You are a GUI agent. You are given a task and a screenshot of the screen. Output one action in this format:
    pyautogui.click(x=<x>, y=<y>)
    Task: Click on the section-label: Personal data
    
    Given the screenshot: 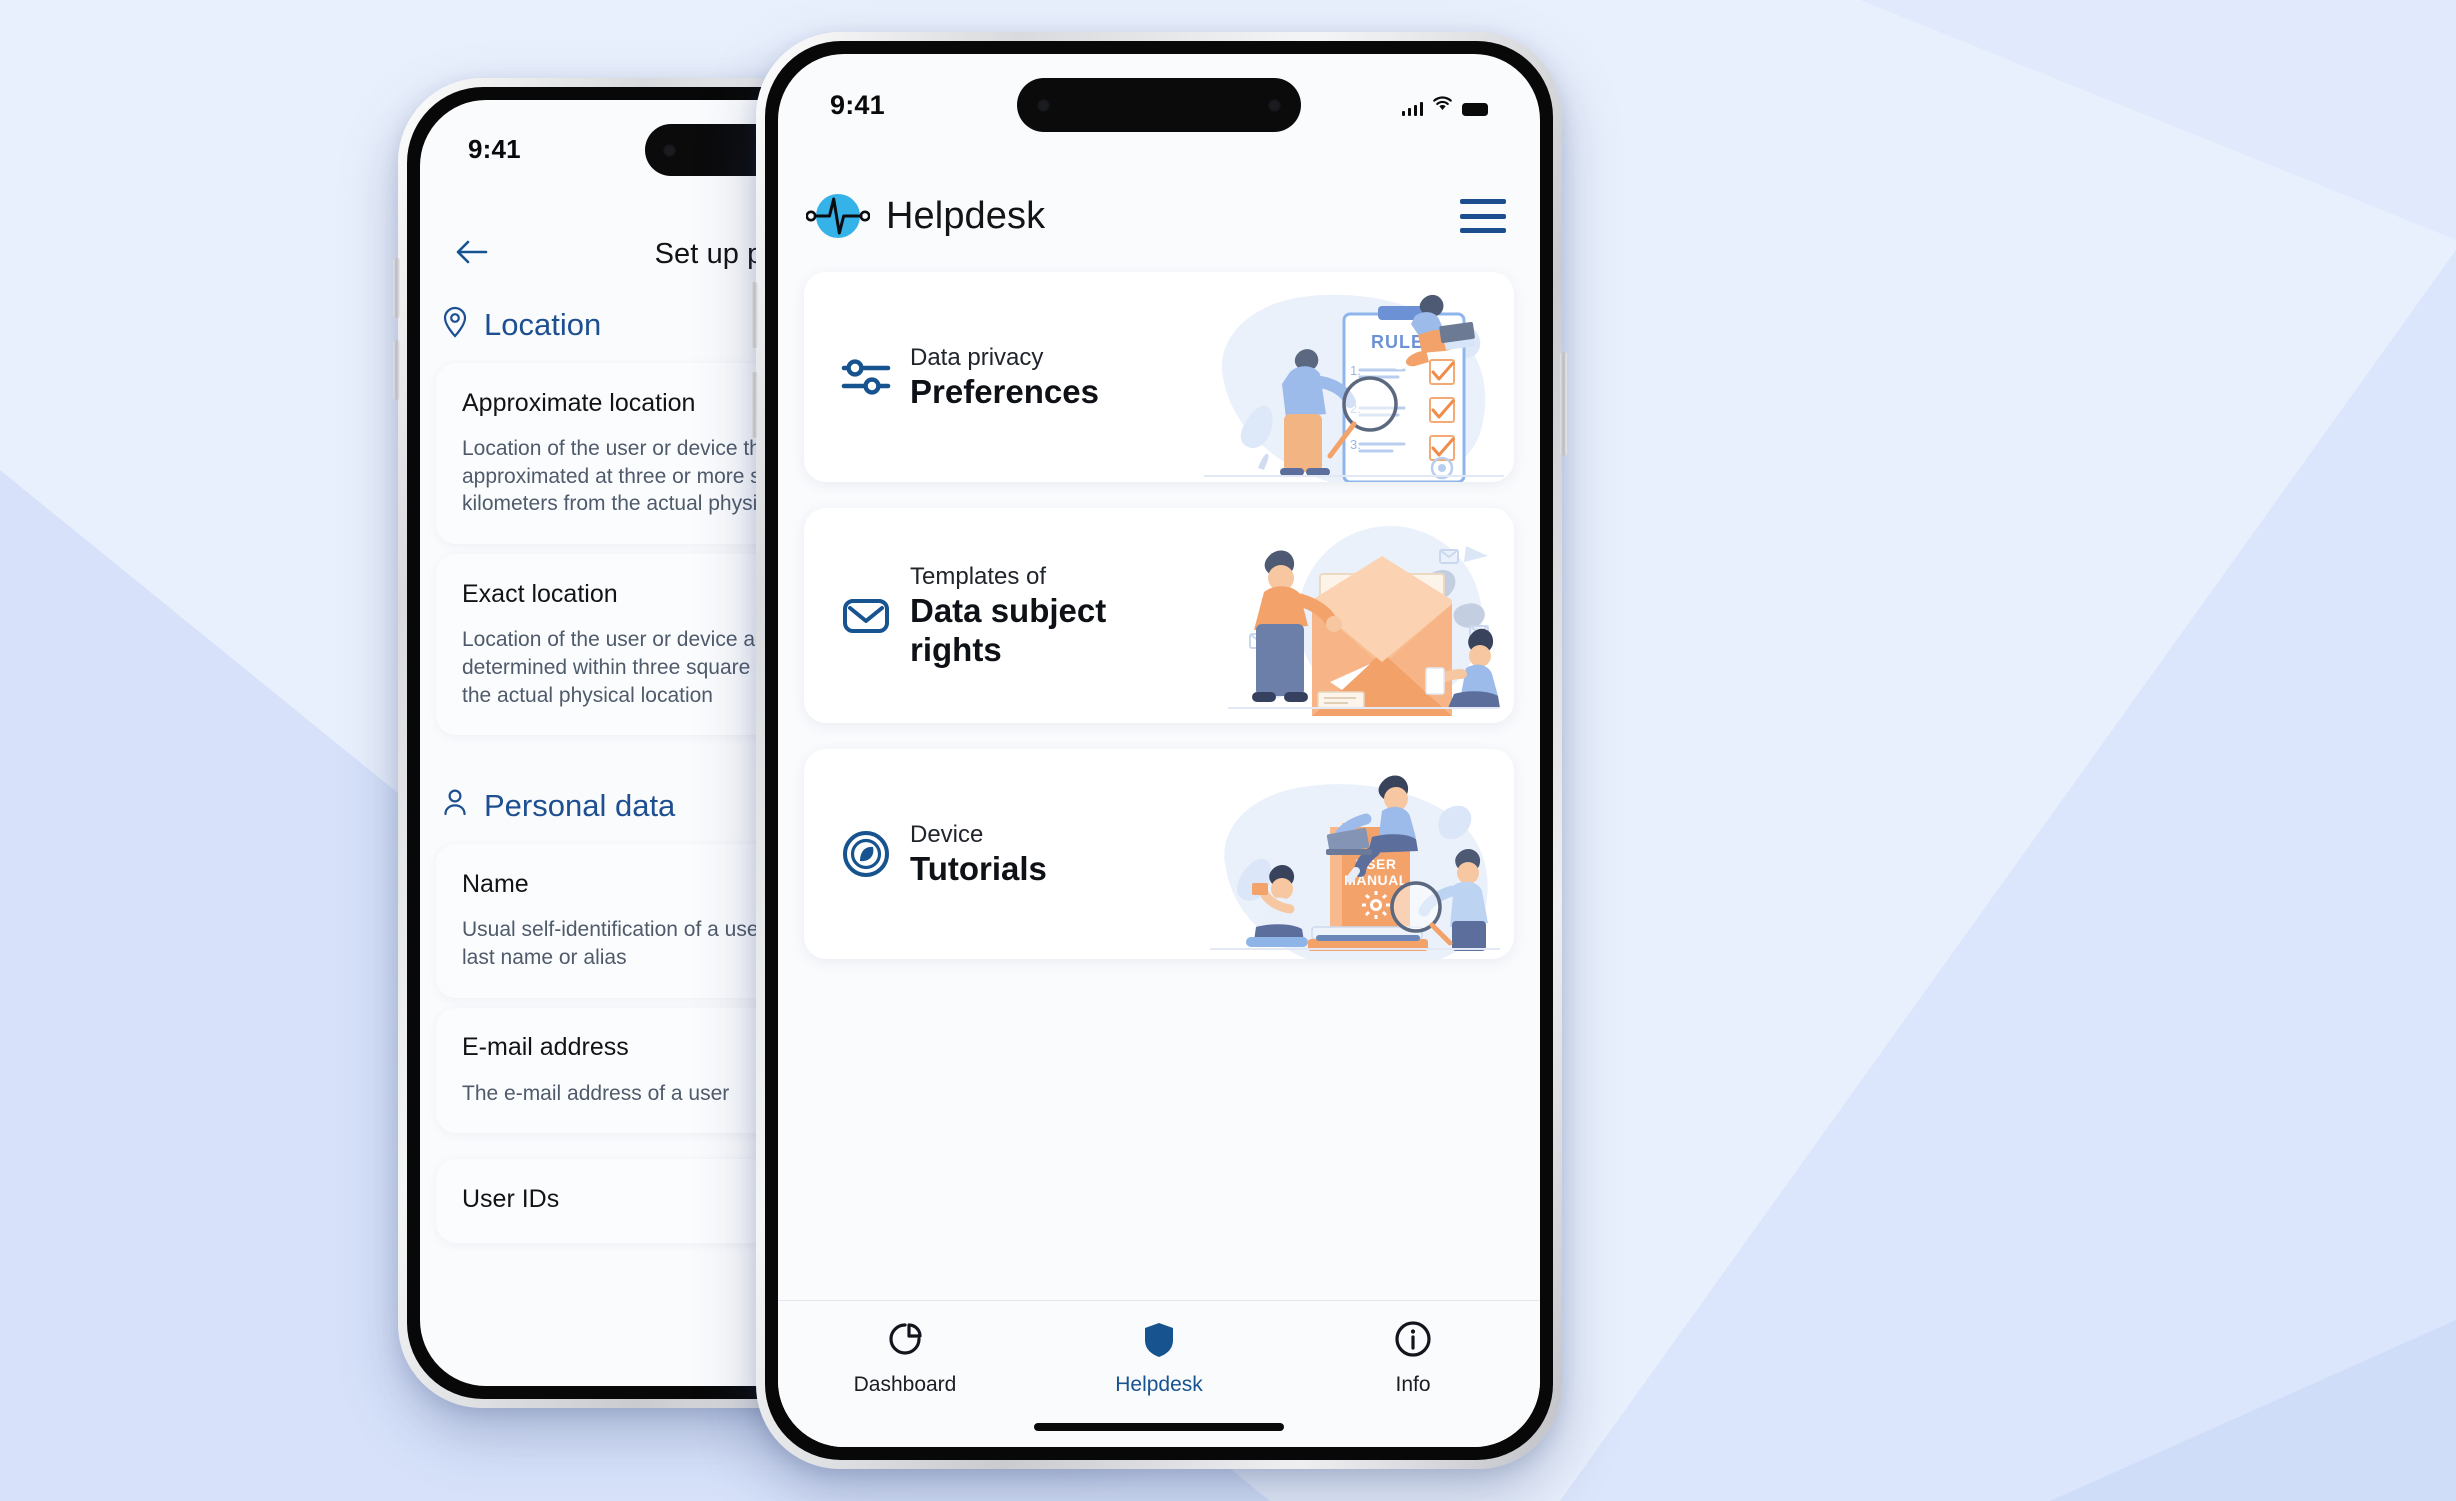 What is the action you would take?
    pyautogui.click(x=580, y=805)
    